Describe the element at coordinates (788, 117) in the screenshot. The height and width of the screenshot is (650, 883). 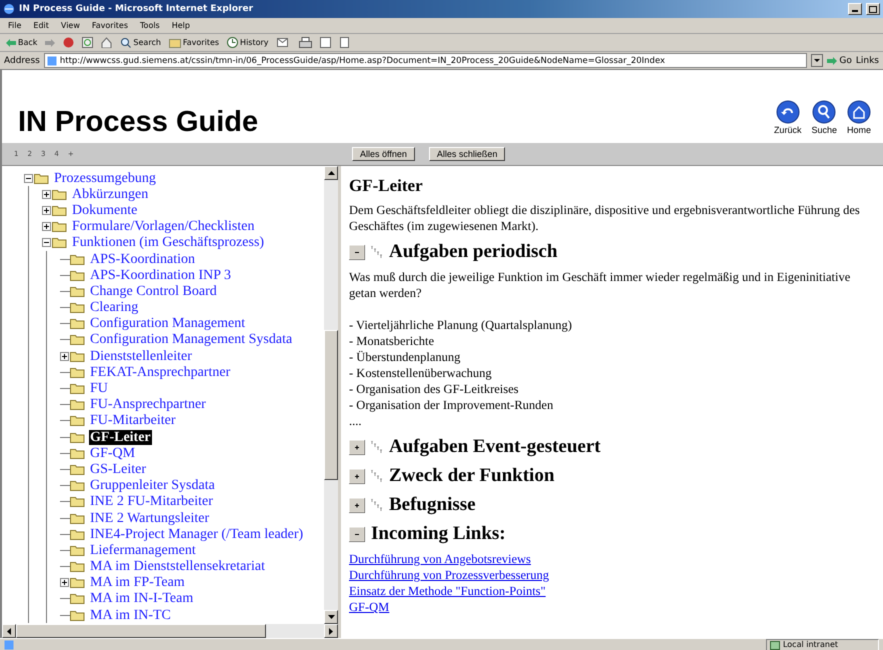
I see `nav-button: Zurück` at that location.